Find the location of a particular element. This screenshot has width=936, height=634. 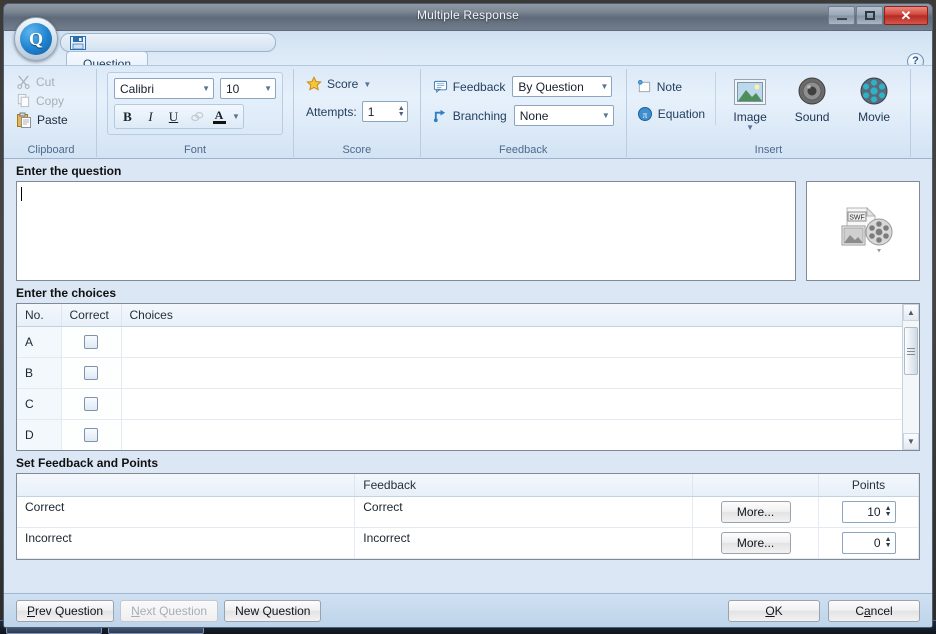

note-button: Note is located at coordinates (671, 86).